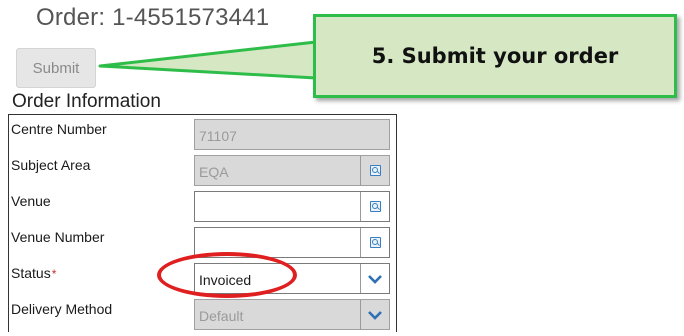 The image size is (684, 336). I want to click on status-highlight-ellipse, so click(227, 275).